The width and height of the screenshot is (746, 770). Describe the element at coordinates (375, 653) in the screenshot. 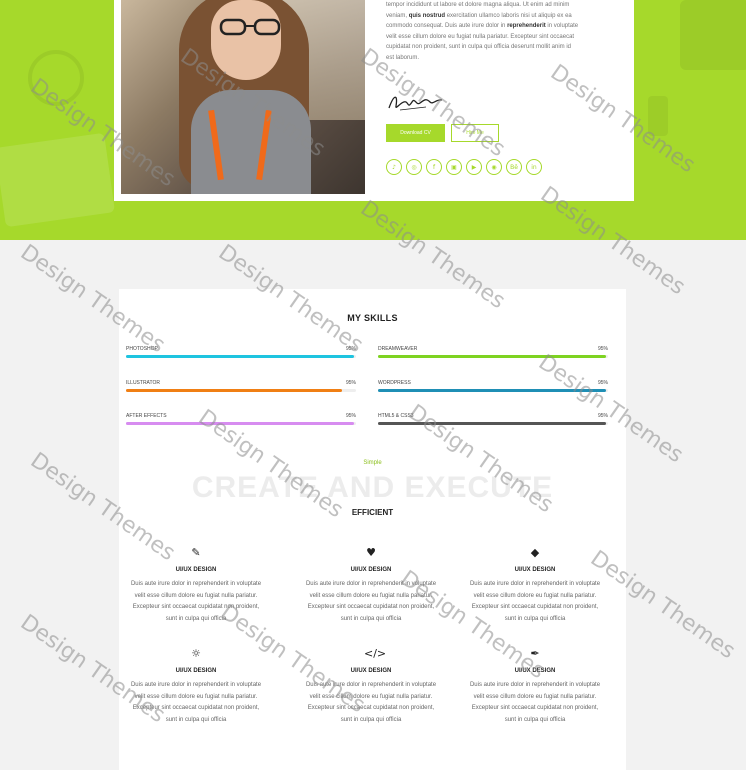

I see `code-icon: </>` at that location.